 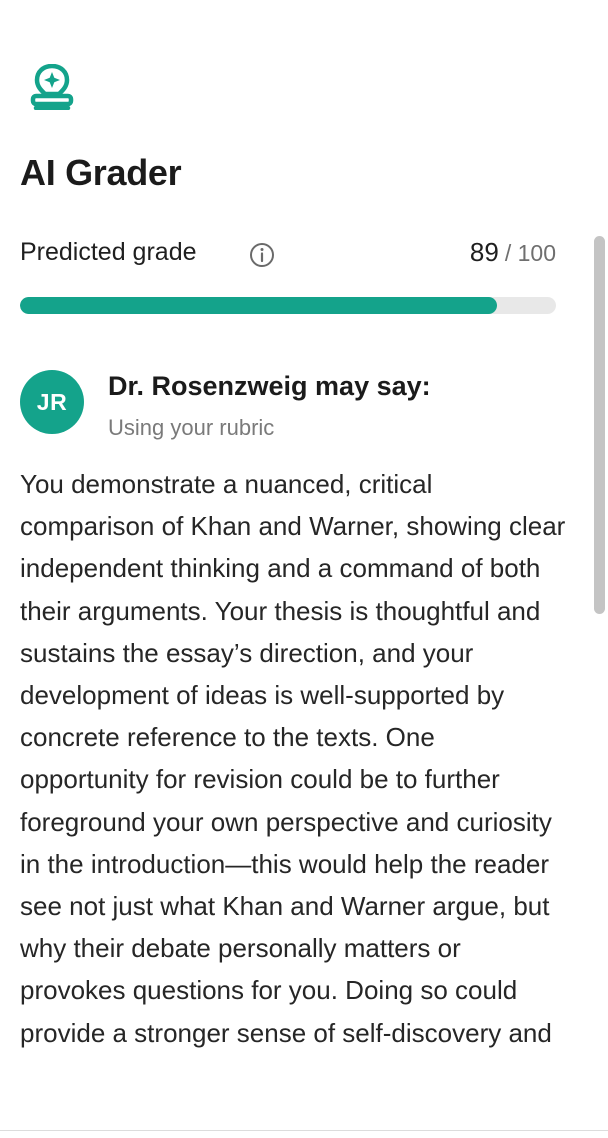 I want to click on stamp-sparkle-icon, so click(x=52, y=87).